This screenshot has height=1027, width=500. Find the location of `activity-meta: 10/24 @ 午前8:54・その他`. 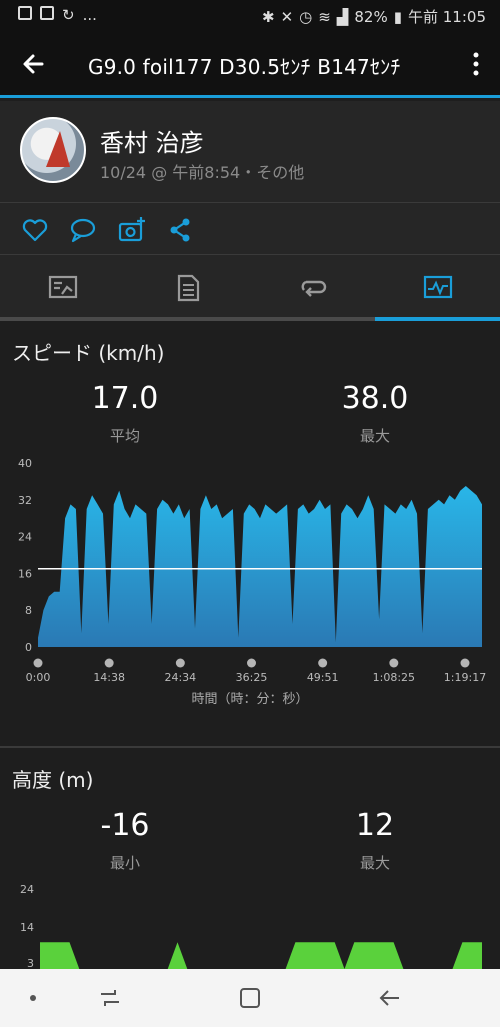

activity-meta: 10/24 @ 午前8:54・その他 is located at coordinates (202, 172).